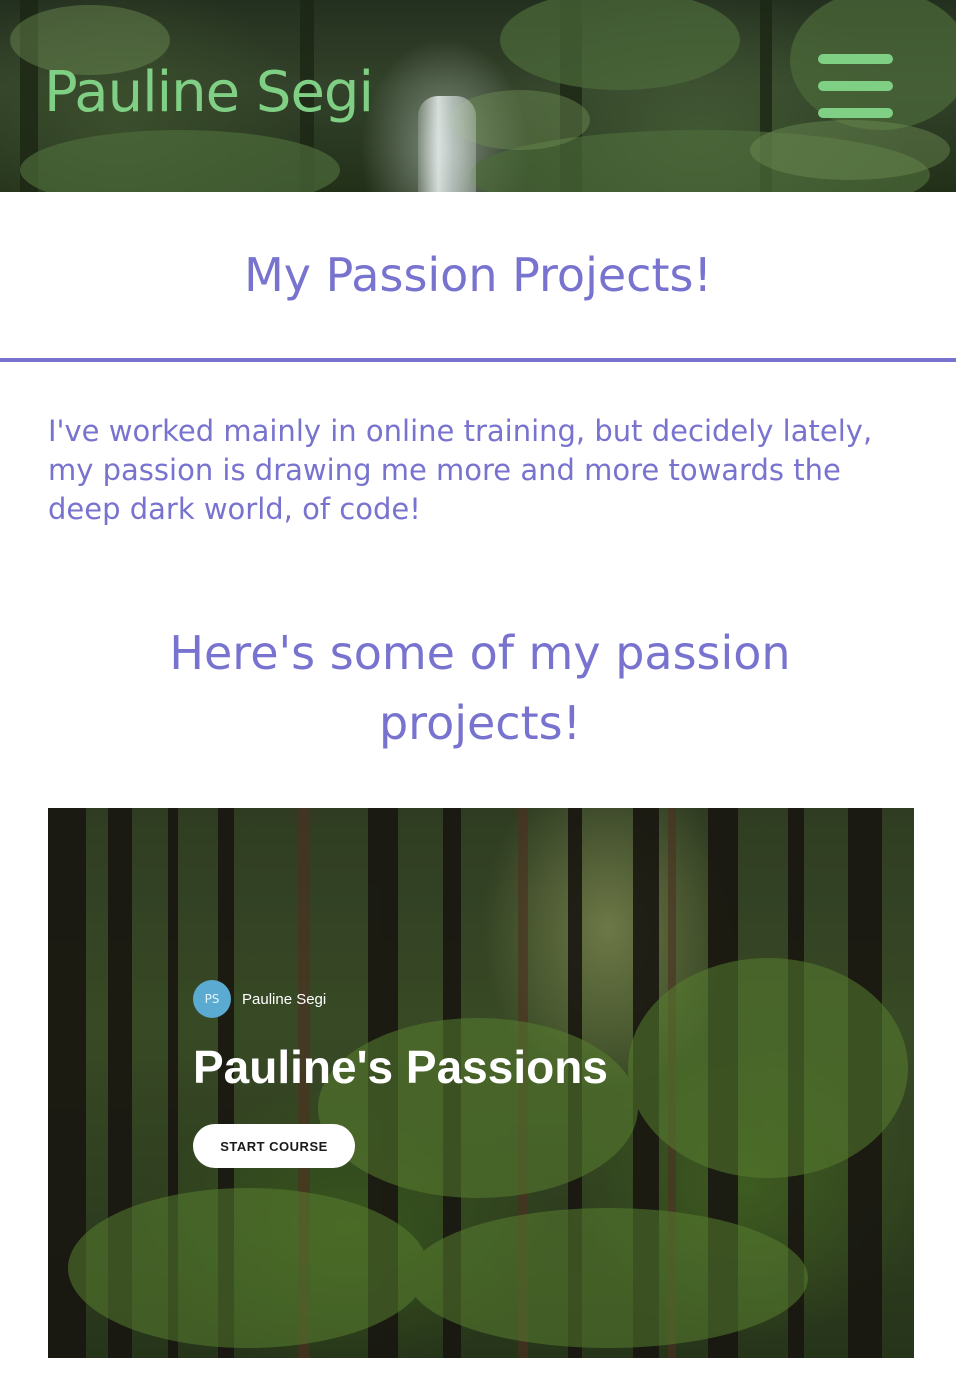  I want to click on hamburger-menu-icon, so click(856, 86).